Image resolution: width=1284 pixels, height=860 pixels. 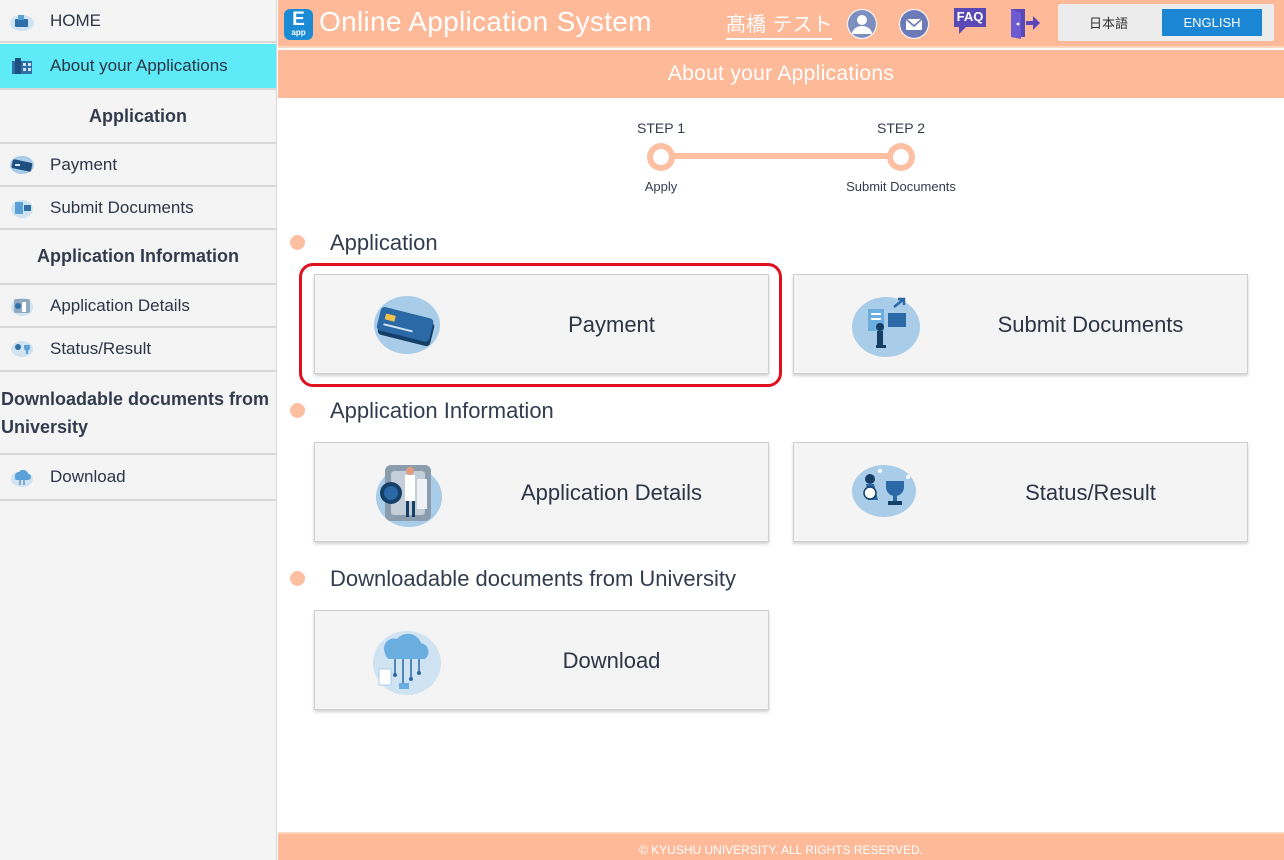 What do you see at coordinates (970, 16) in the screenshot?
I see `faq-label: FAQ` at bounding box center [970, 16].